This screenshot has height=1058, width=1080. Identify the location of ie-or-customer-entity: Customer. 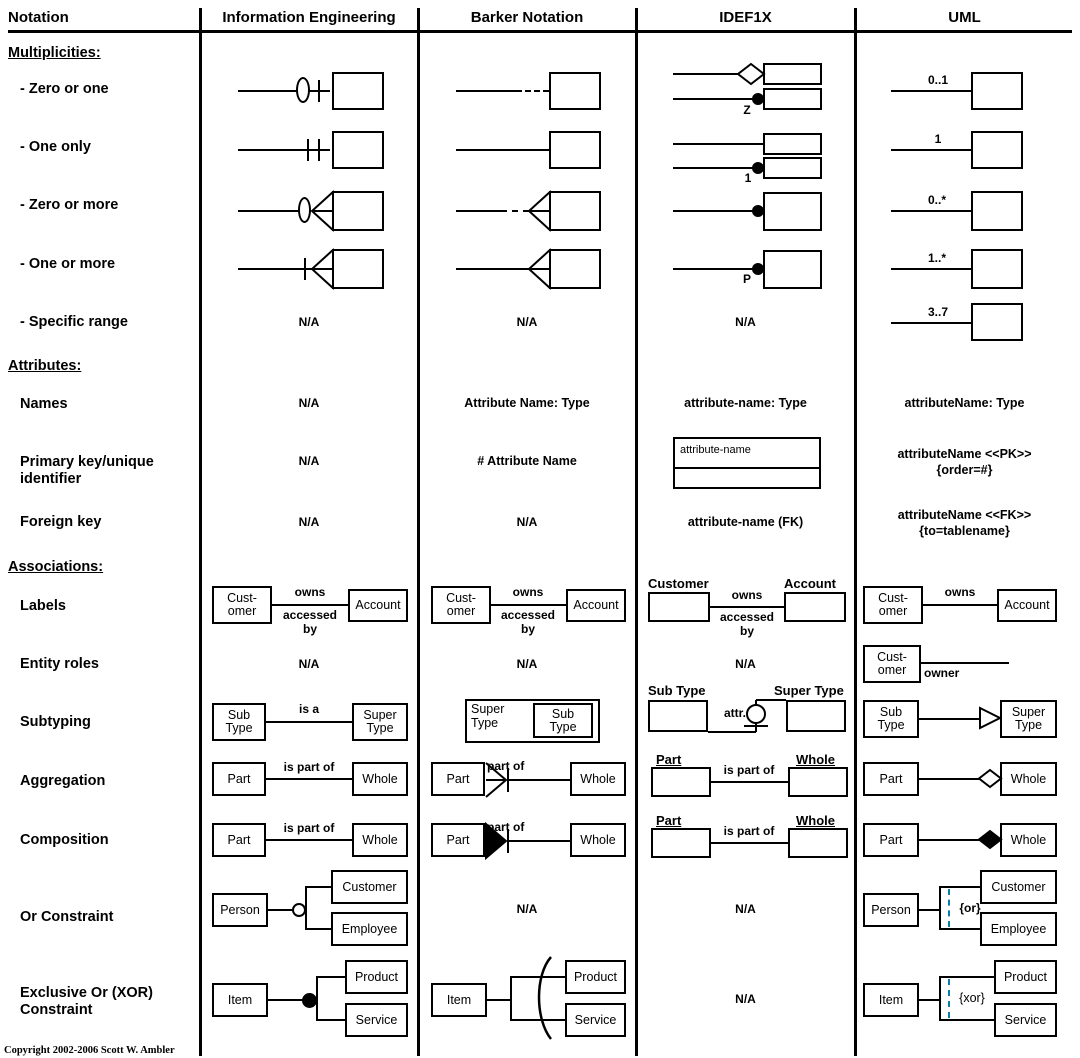
(369, 887).